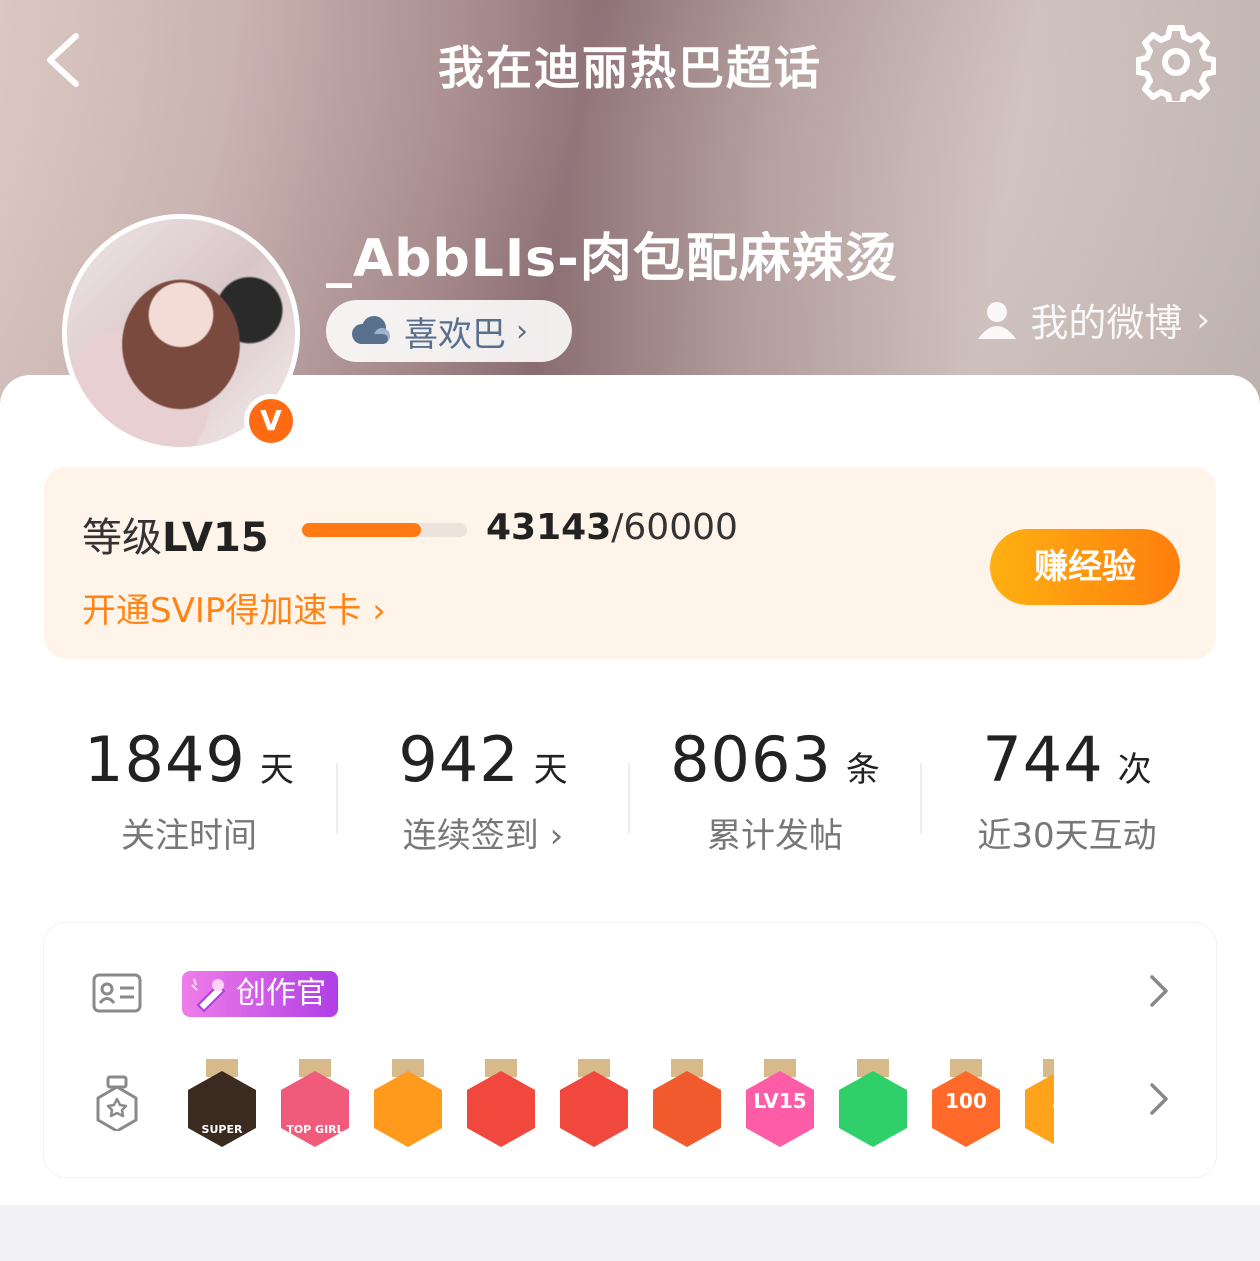  Describe the element at coordinates (189, 789) in the screenshot. I see `stat-follow-time: 1849 天 关注时间` at that location.